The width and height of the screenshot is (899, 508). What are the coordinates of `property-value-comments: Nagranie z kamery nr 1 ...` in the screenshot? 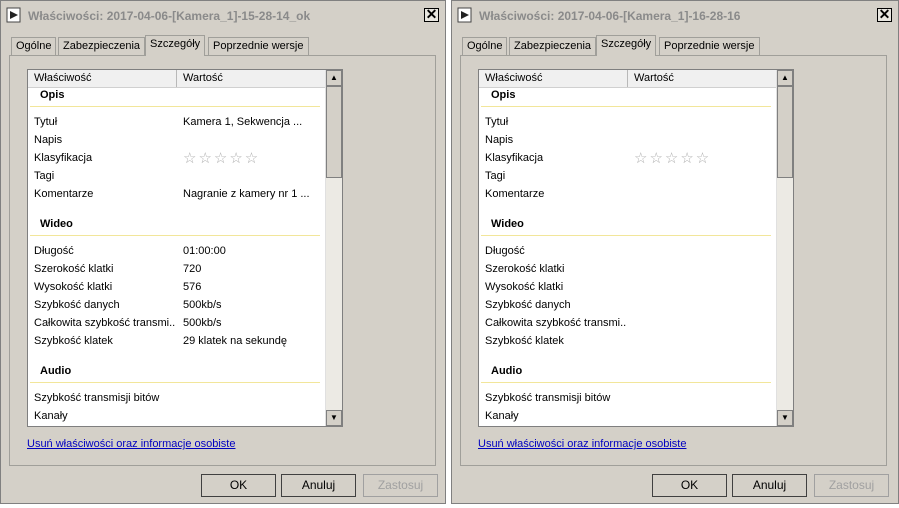 It's located at (246, 194).